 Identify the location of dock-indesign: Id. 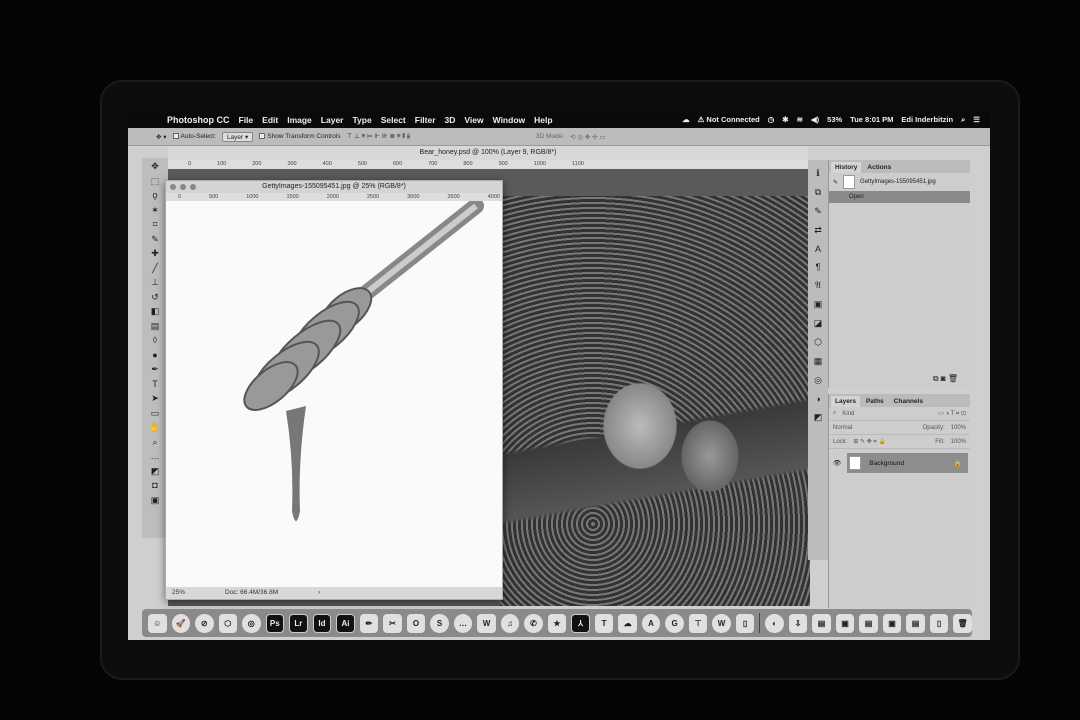
(322, 623).